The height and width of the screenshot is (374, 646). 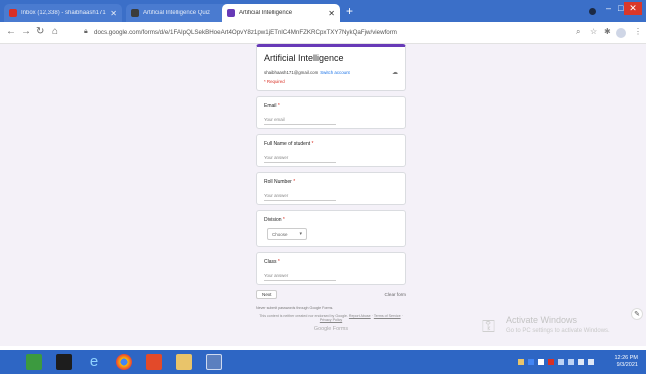 What do you see at coordinates (40, 31) in the screenshot?
I see `reload-icon: ↻` at bounding box center [40, 31].